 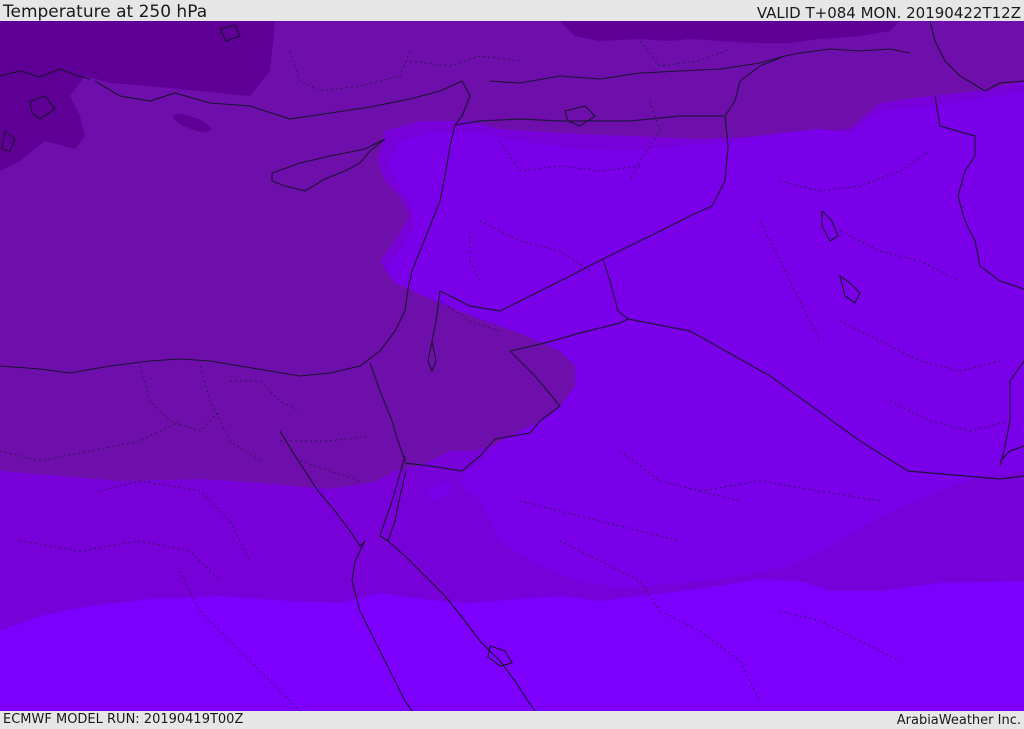 What do you see at coordinates (472, 481) in the screenshot?
I see `warm-blob-hejaz` at bounding box center [472, 481].